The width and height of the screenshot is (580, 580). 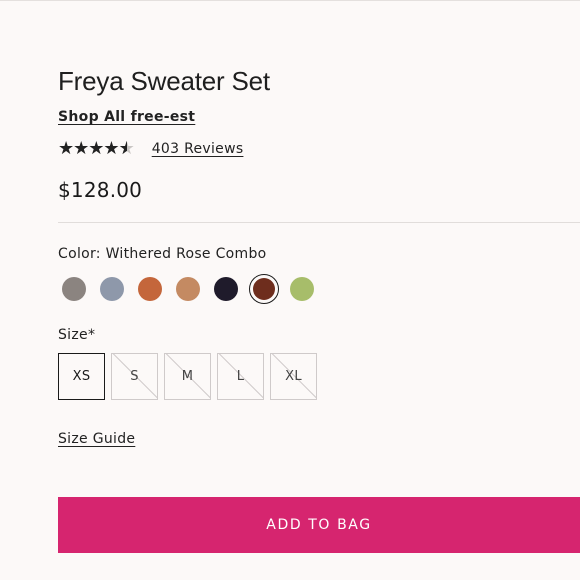 I want to click on top-border, so click(x=290, y=0).